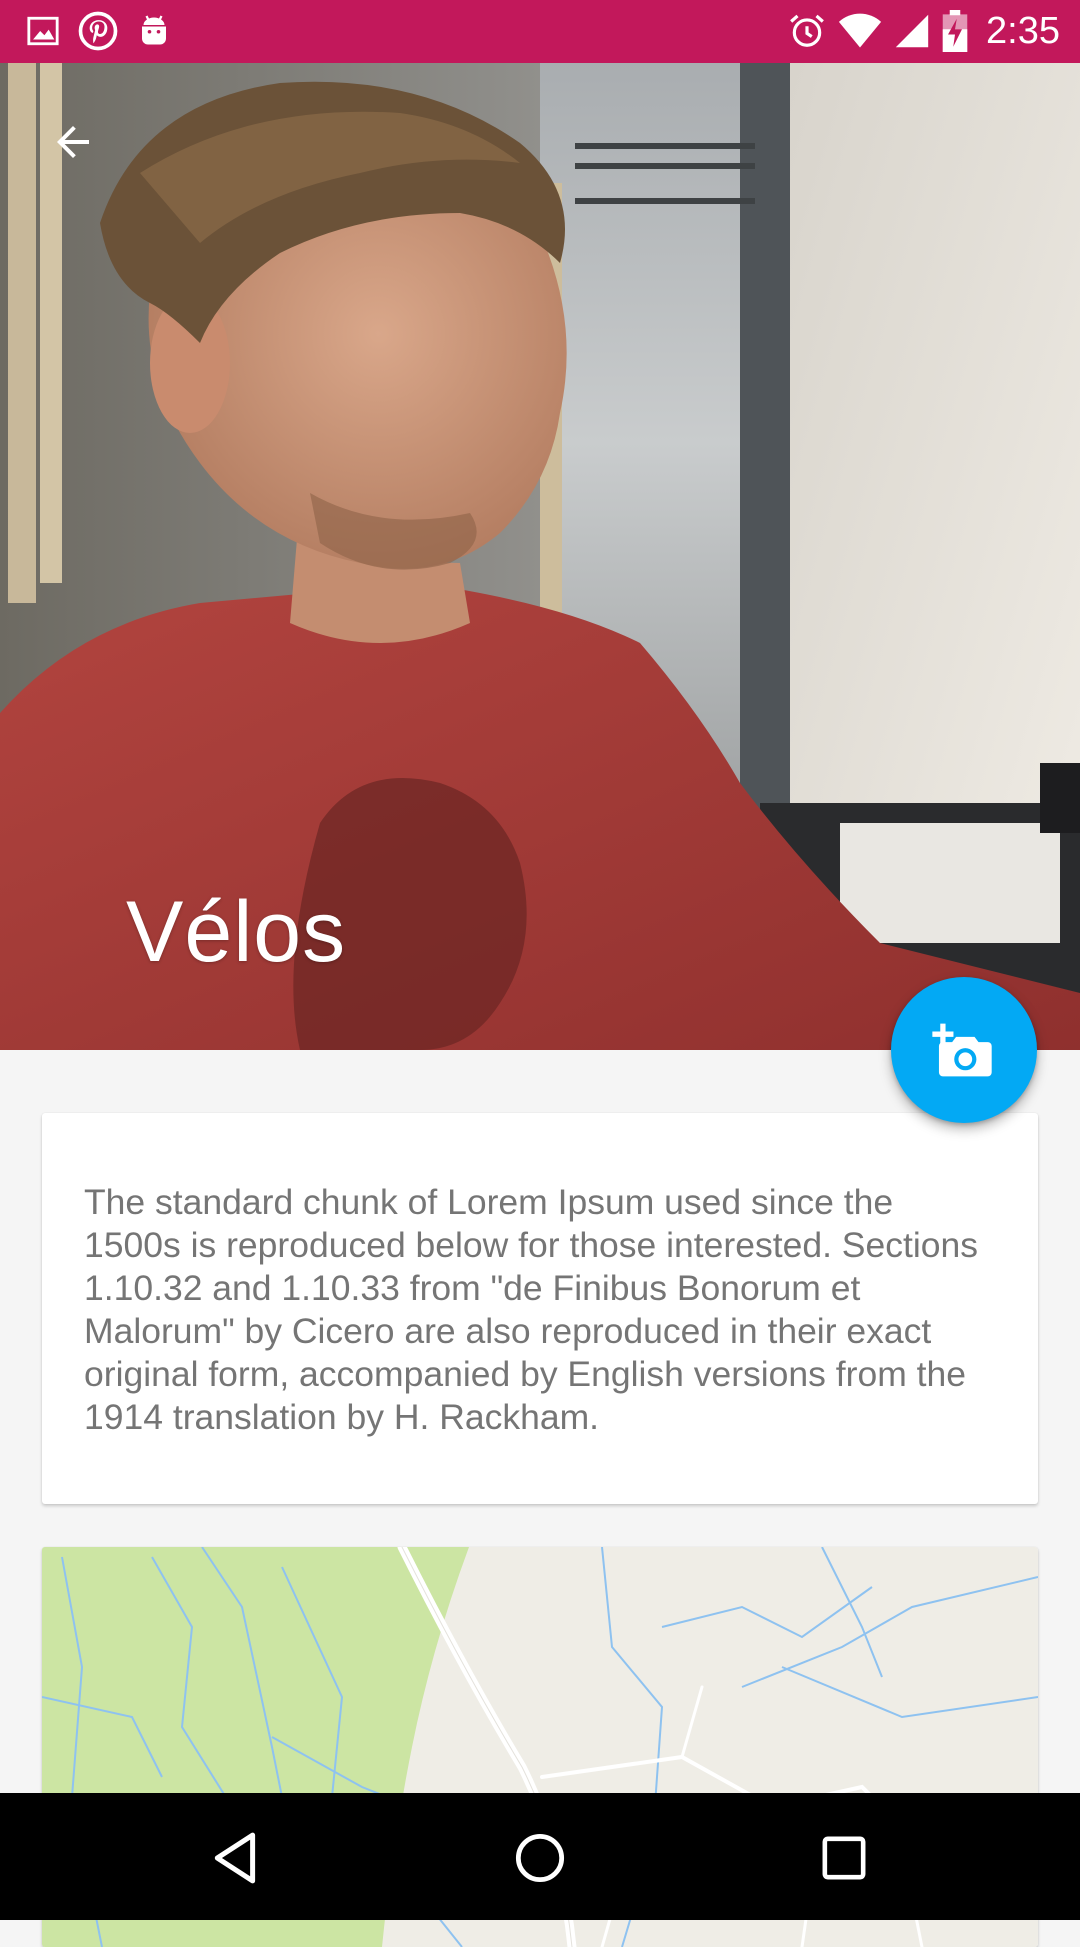 This screenshot has height=1947, width=1080. I want to click on add-a-photo-icon, so click(962, 1050).